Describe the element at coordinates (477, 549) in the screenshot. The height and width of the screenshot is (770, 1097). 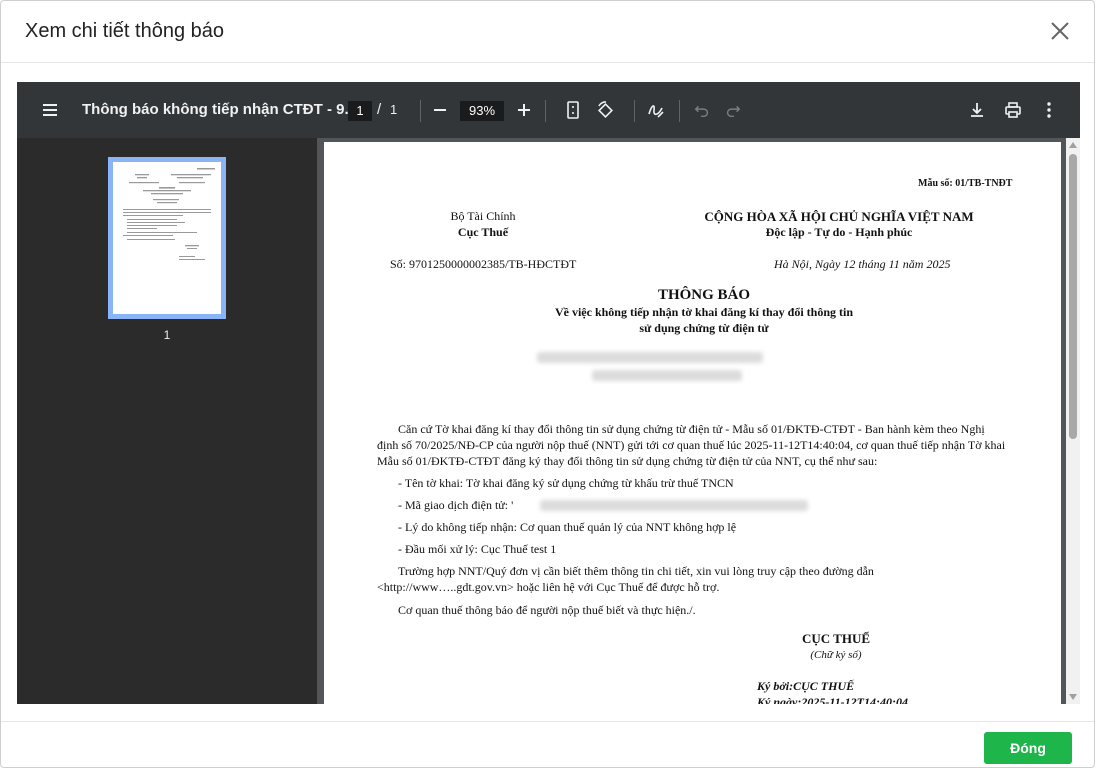
I see `item-contact-point: - Đầu mối xử lý: Cục Thuế test 1` at that location.